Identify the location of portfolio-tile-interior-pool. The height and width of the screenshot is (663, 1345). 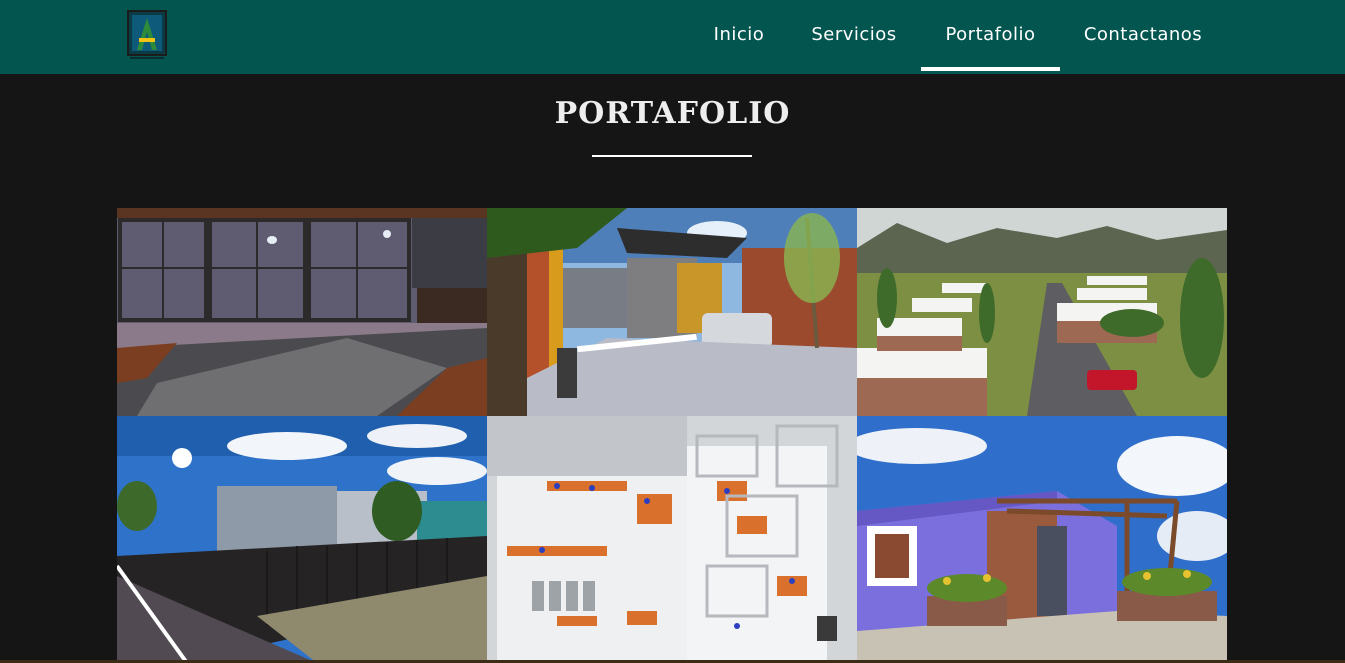
(302, 312).